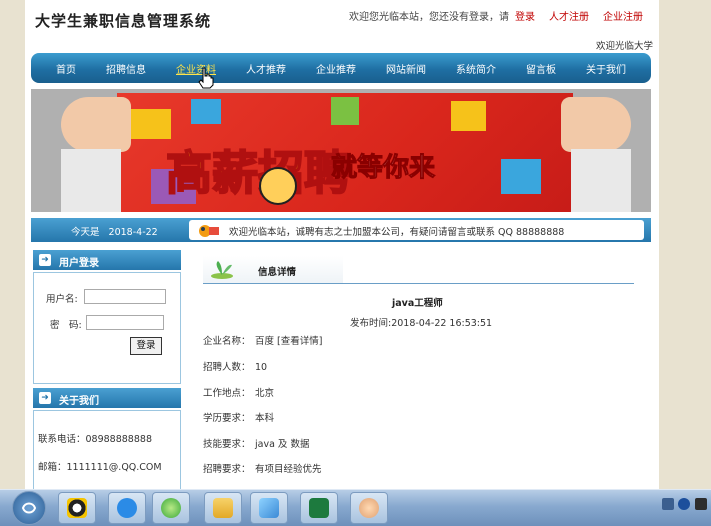 This screenshot has width=711, height=526. I want to click on nav-about-system: 系统简介, so click(476, 68).